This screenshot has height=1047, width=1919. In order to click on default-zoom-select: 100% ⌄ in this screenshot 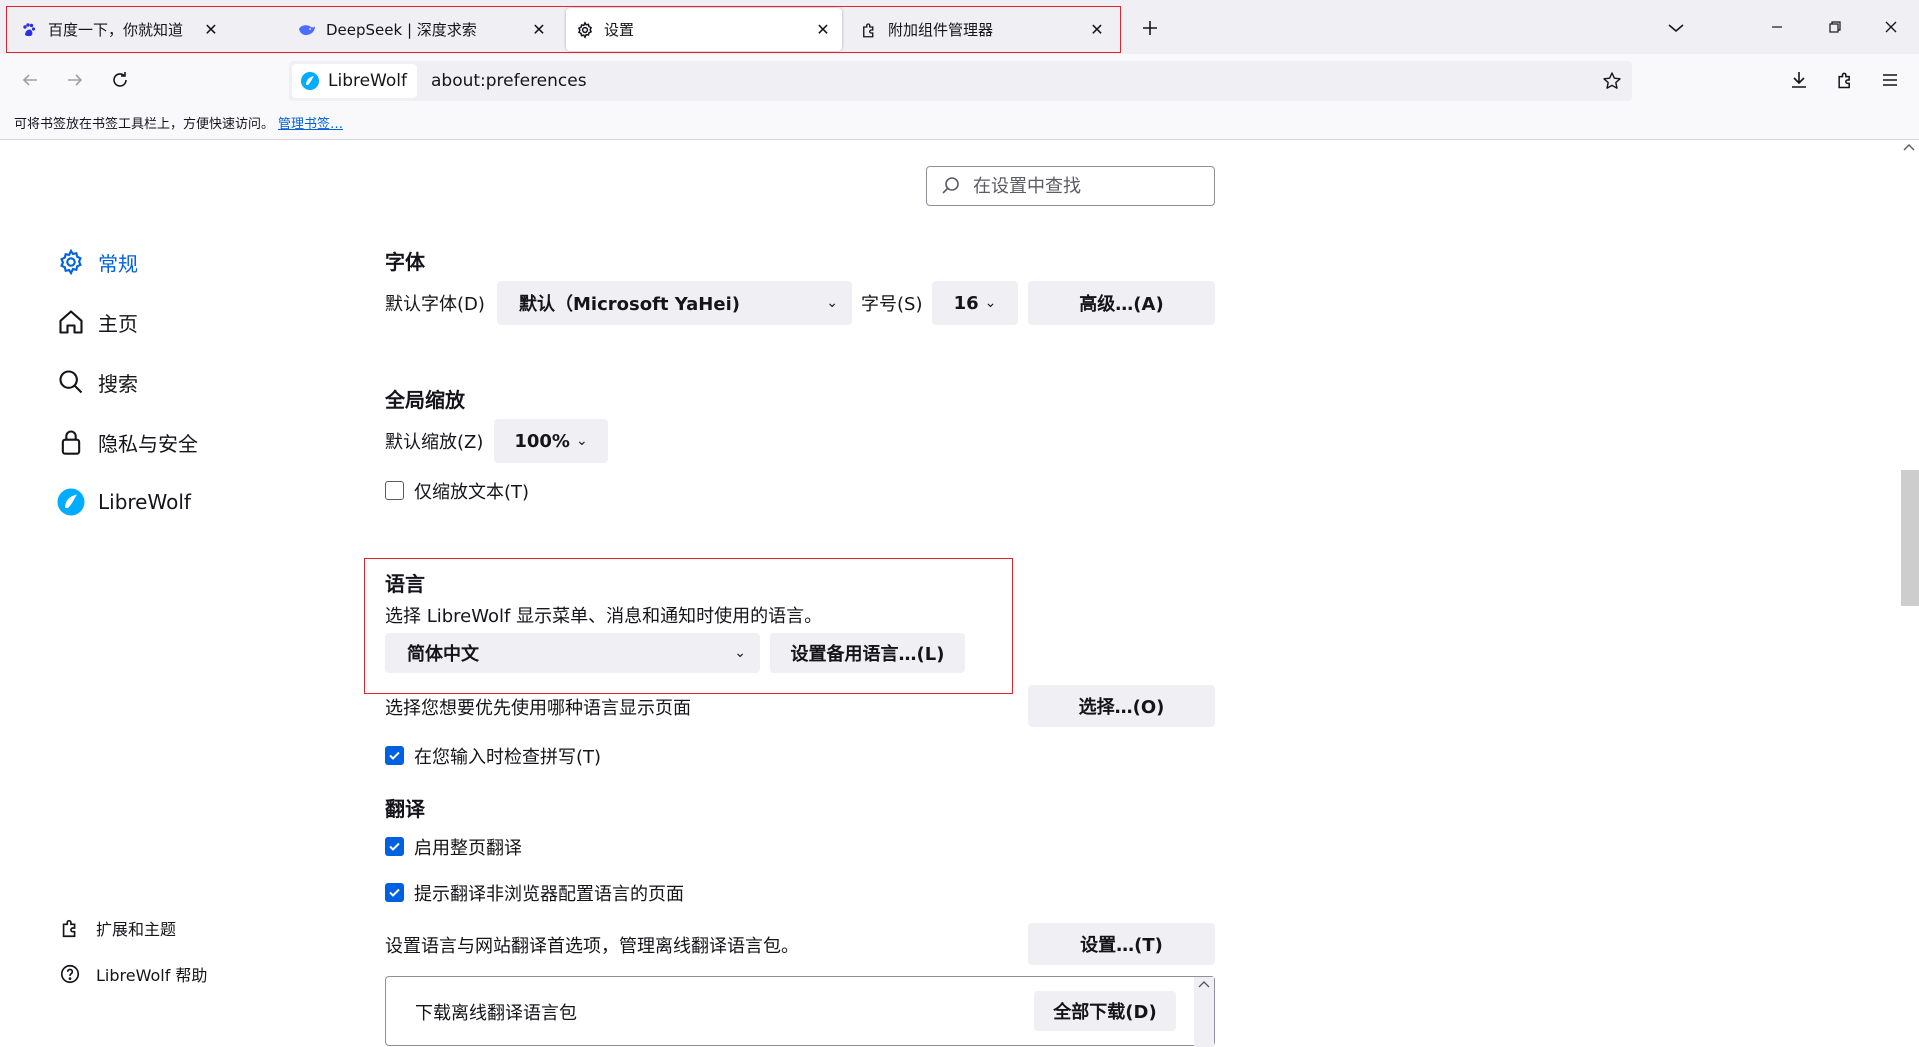, I will do `click(551, 441)`.